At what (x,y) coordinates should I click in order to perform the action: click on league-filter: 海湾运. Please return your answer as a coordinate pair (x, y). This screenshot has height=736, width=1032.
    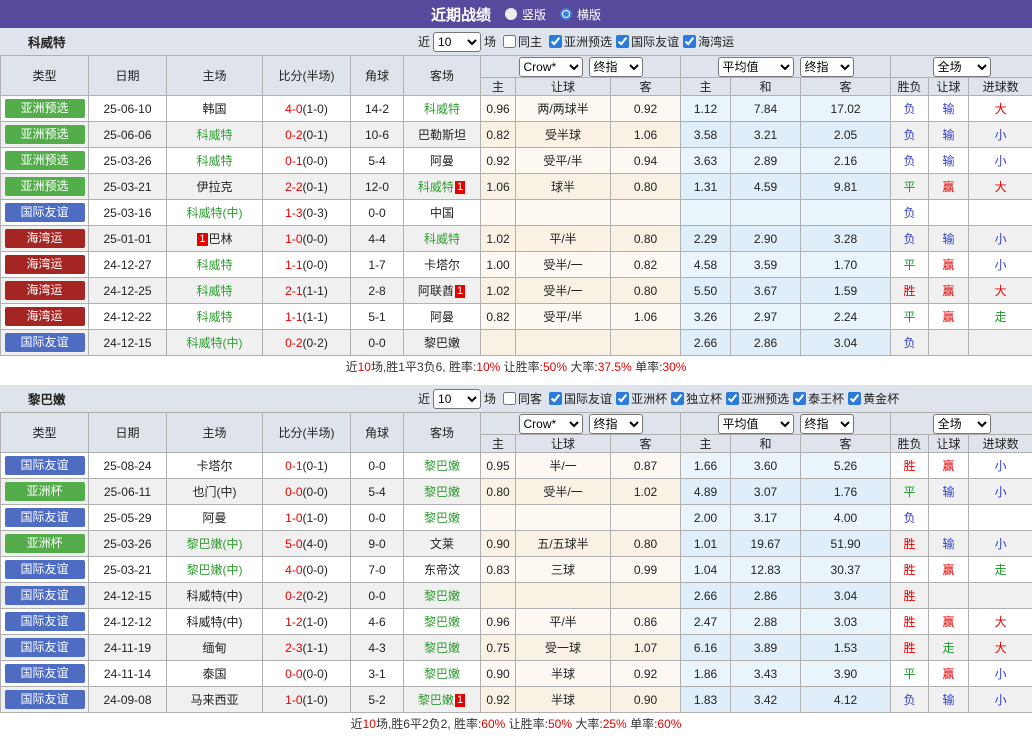
    Looking at the image, I should click on (706, 41).